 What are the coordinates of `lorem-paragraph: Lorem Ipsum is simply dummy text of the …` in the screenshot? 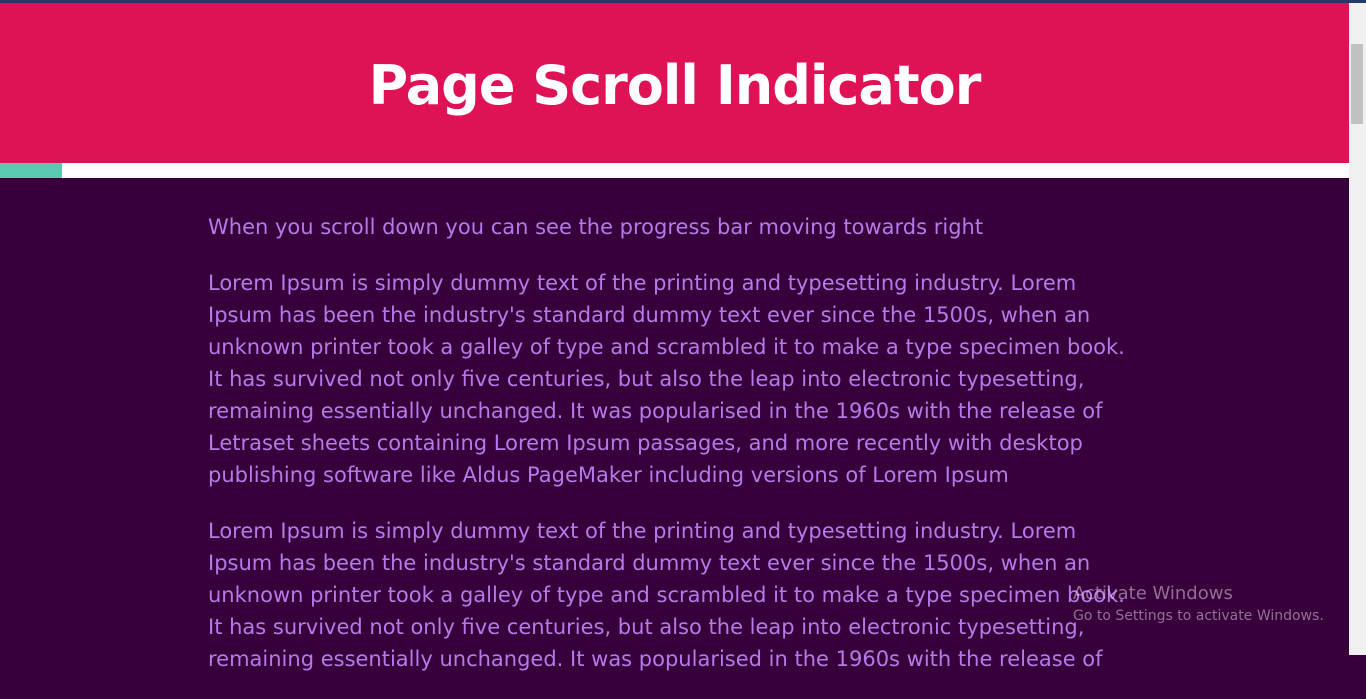 It's located at (666, 595).